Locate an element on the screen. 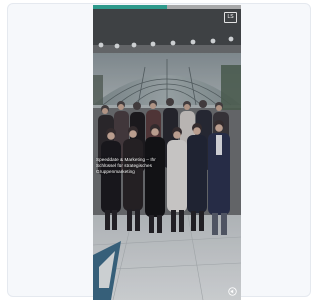  story-logo: LS is located at coordinates (230, 17).